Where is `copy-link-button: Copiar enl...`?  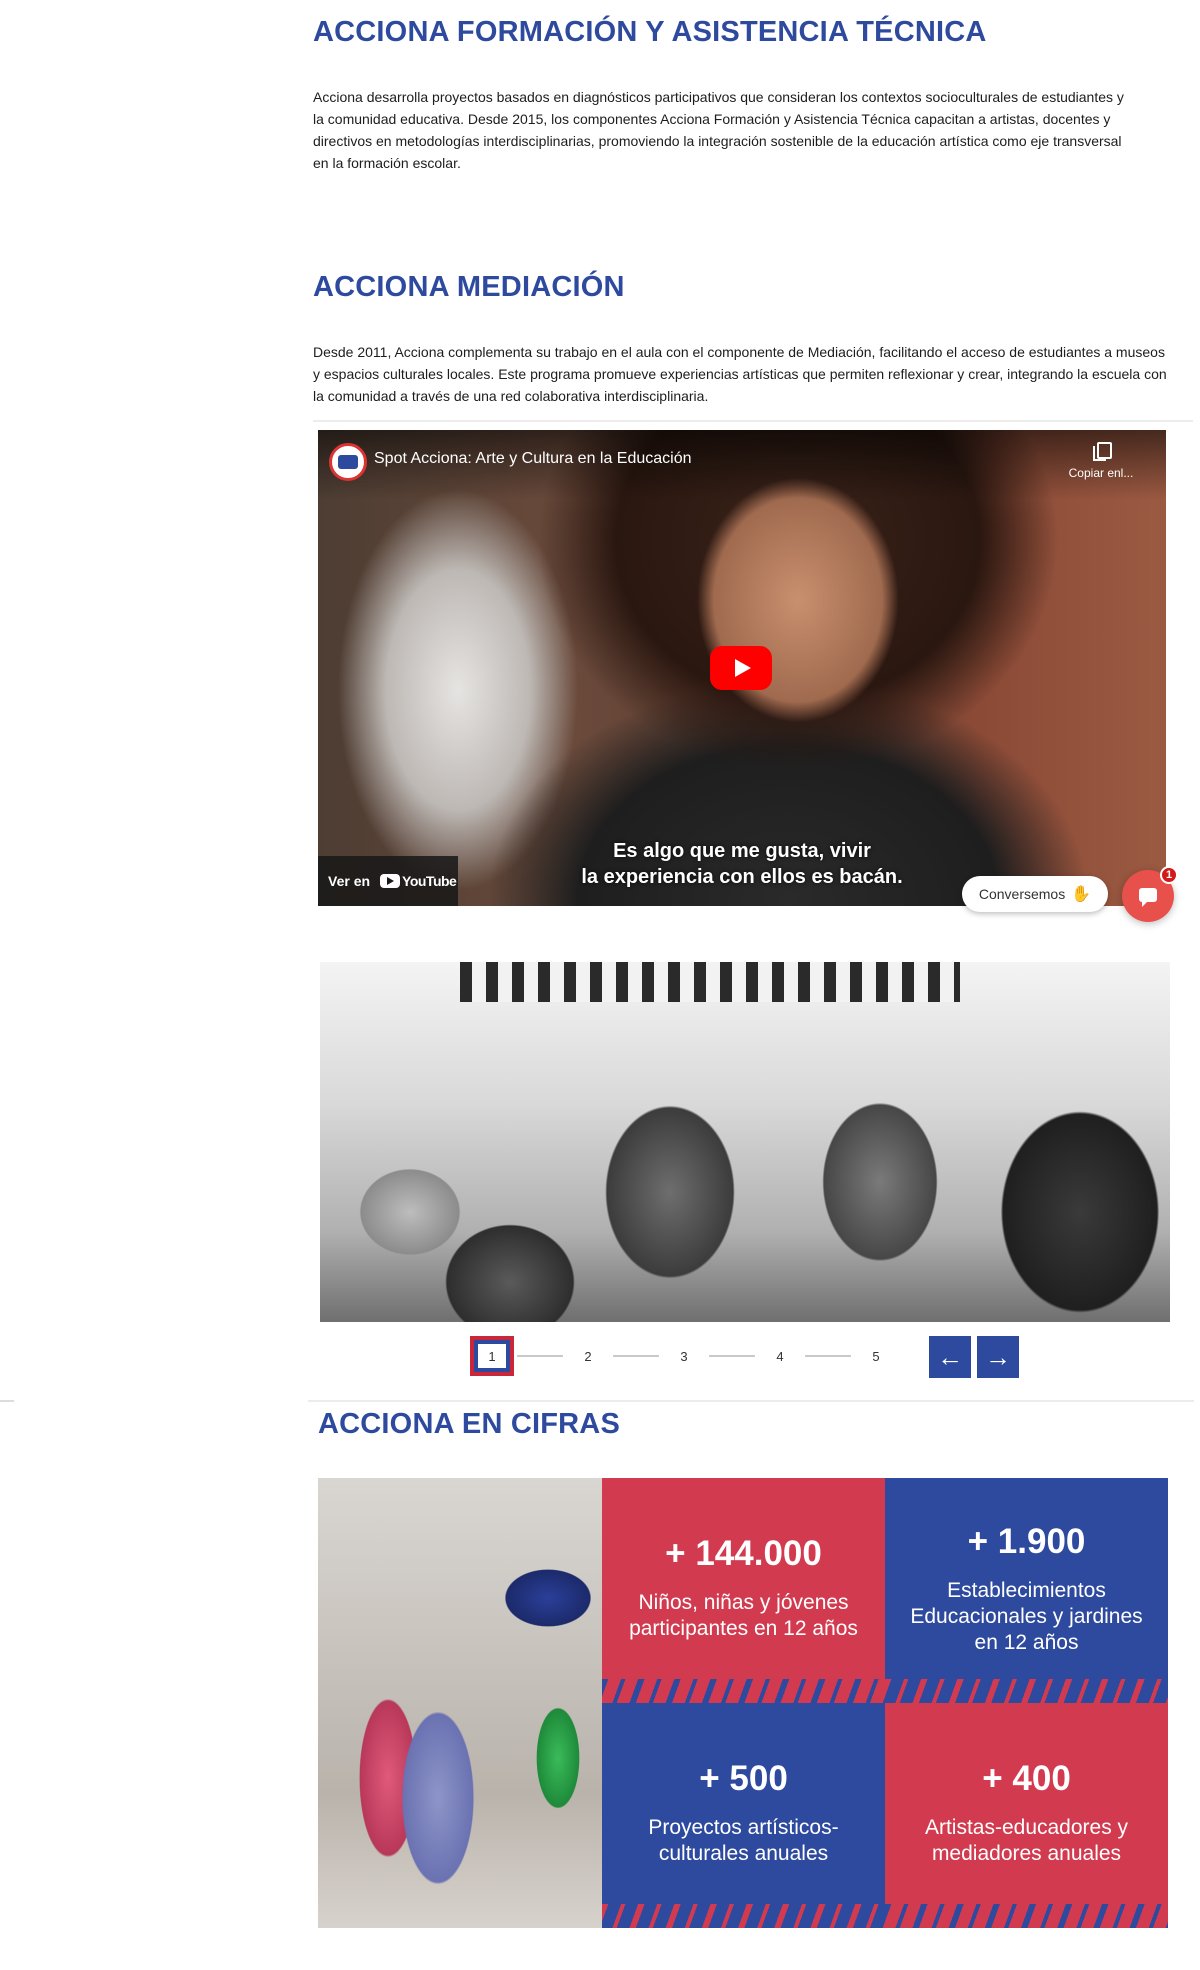
copy-link-button: Copiar enl... is located at coordinates (1101, 461).